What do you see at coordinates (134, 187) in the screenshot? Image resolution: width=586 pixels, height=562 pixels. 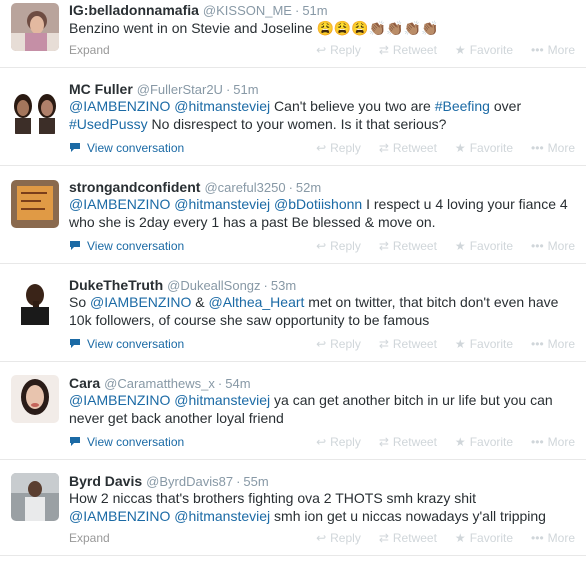 I see `display-name: strongandconfident` at bounding box center [134, 187].